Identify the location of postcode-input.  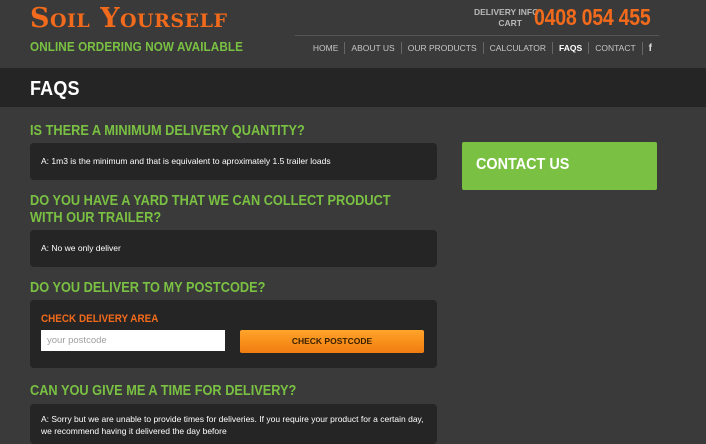
(133, 340).